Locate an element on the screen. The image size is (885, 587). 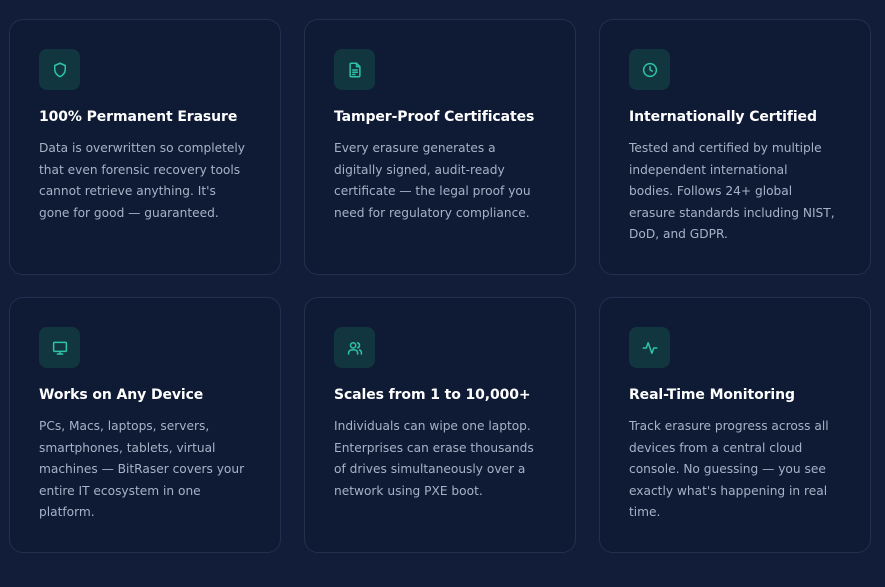
feature-title: Scales from 1 to 10,000+ is located at coordinates (432, 395).